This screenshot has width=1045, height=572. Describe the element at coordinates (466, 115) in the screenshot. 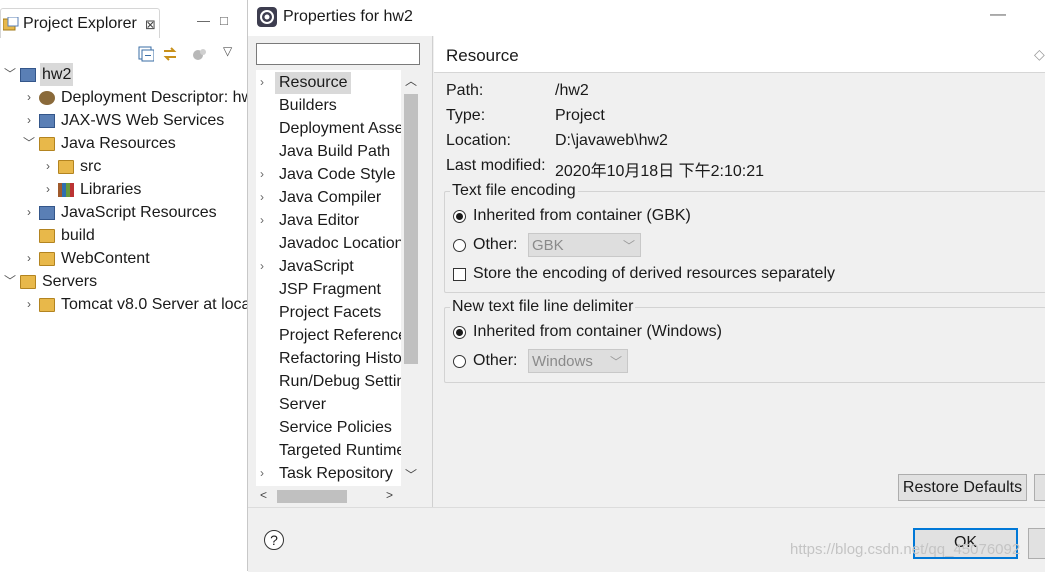

I see `type-label: Type:` at that location.